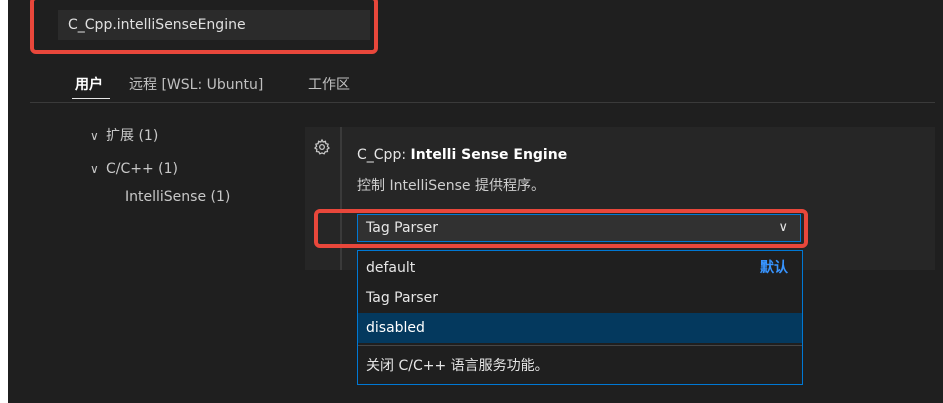 This screenshot has height=403, width=943. What do you see at coordinates (322, 147) in the screenshot?
I see `gear-icon` at bounding box center [322, 147].